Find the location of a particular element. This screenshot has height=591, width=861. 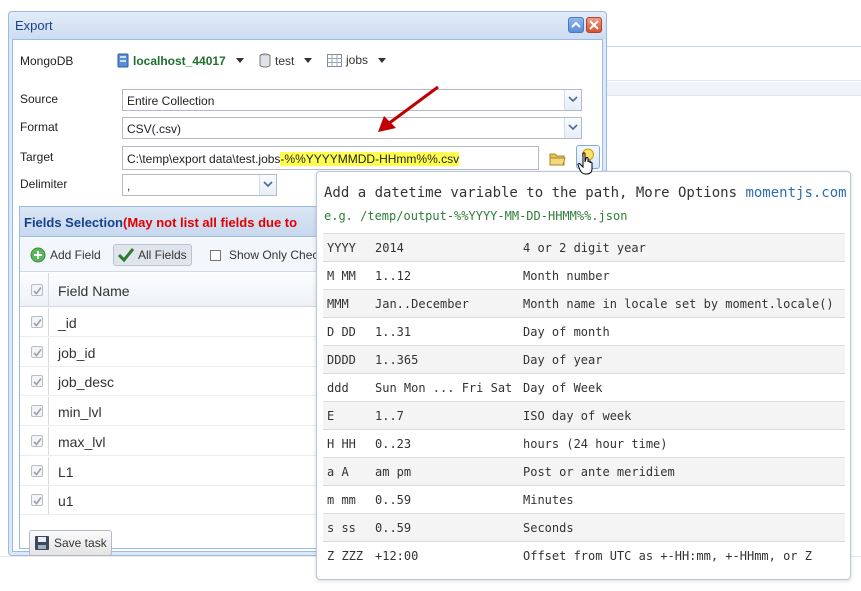

all-fields-button: All Fields is located at coordinates (152, 255).